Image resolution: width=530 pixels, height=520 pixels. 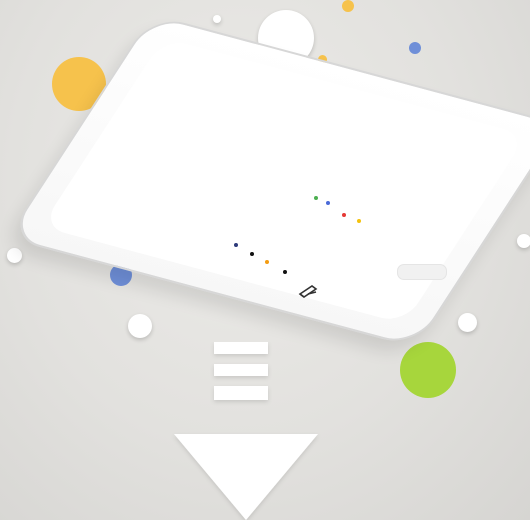 I want to click on assistant-dot-yellow, so click(x=359, y=221).